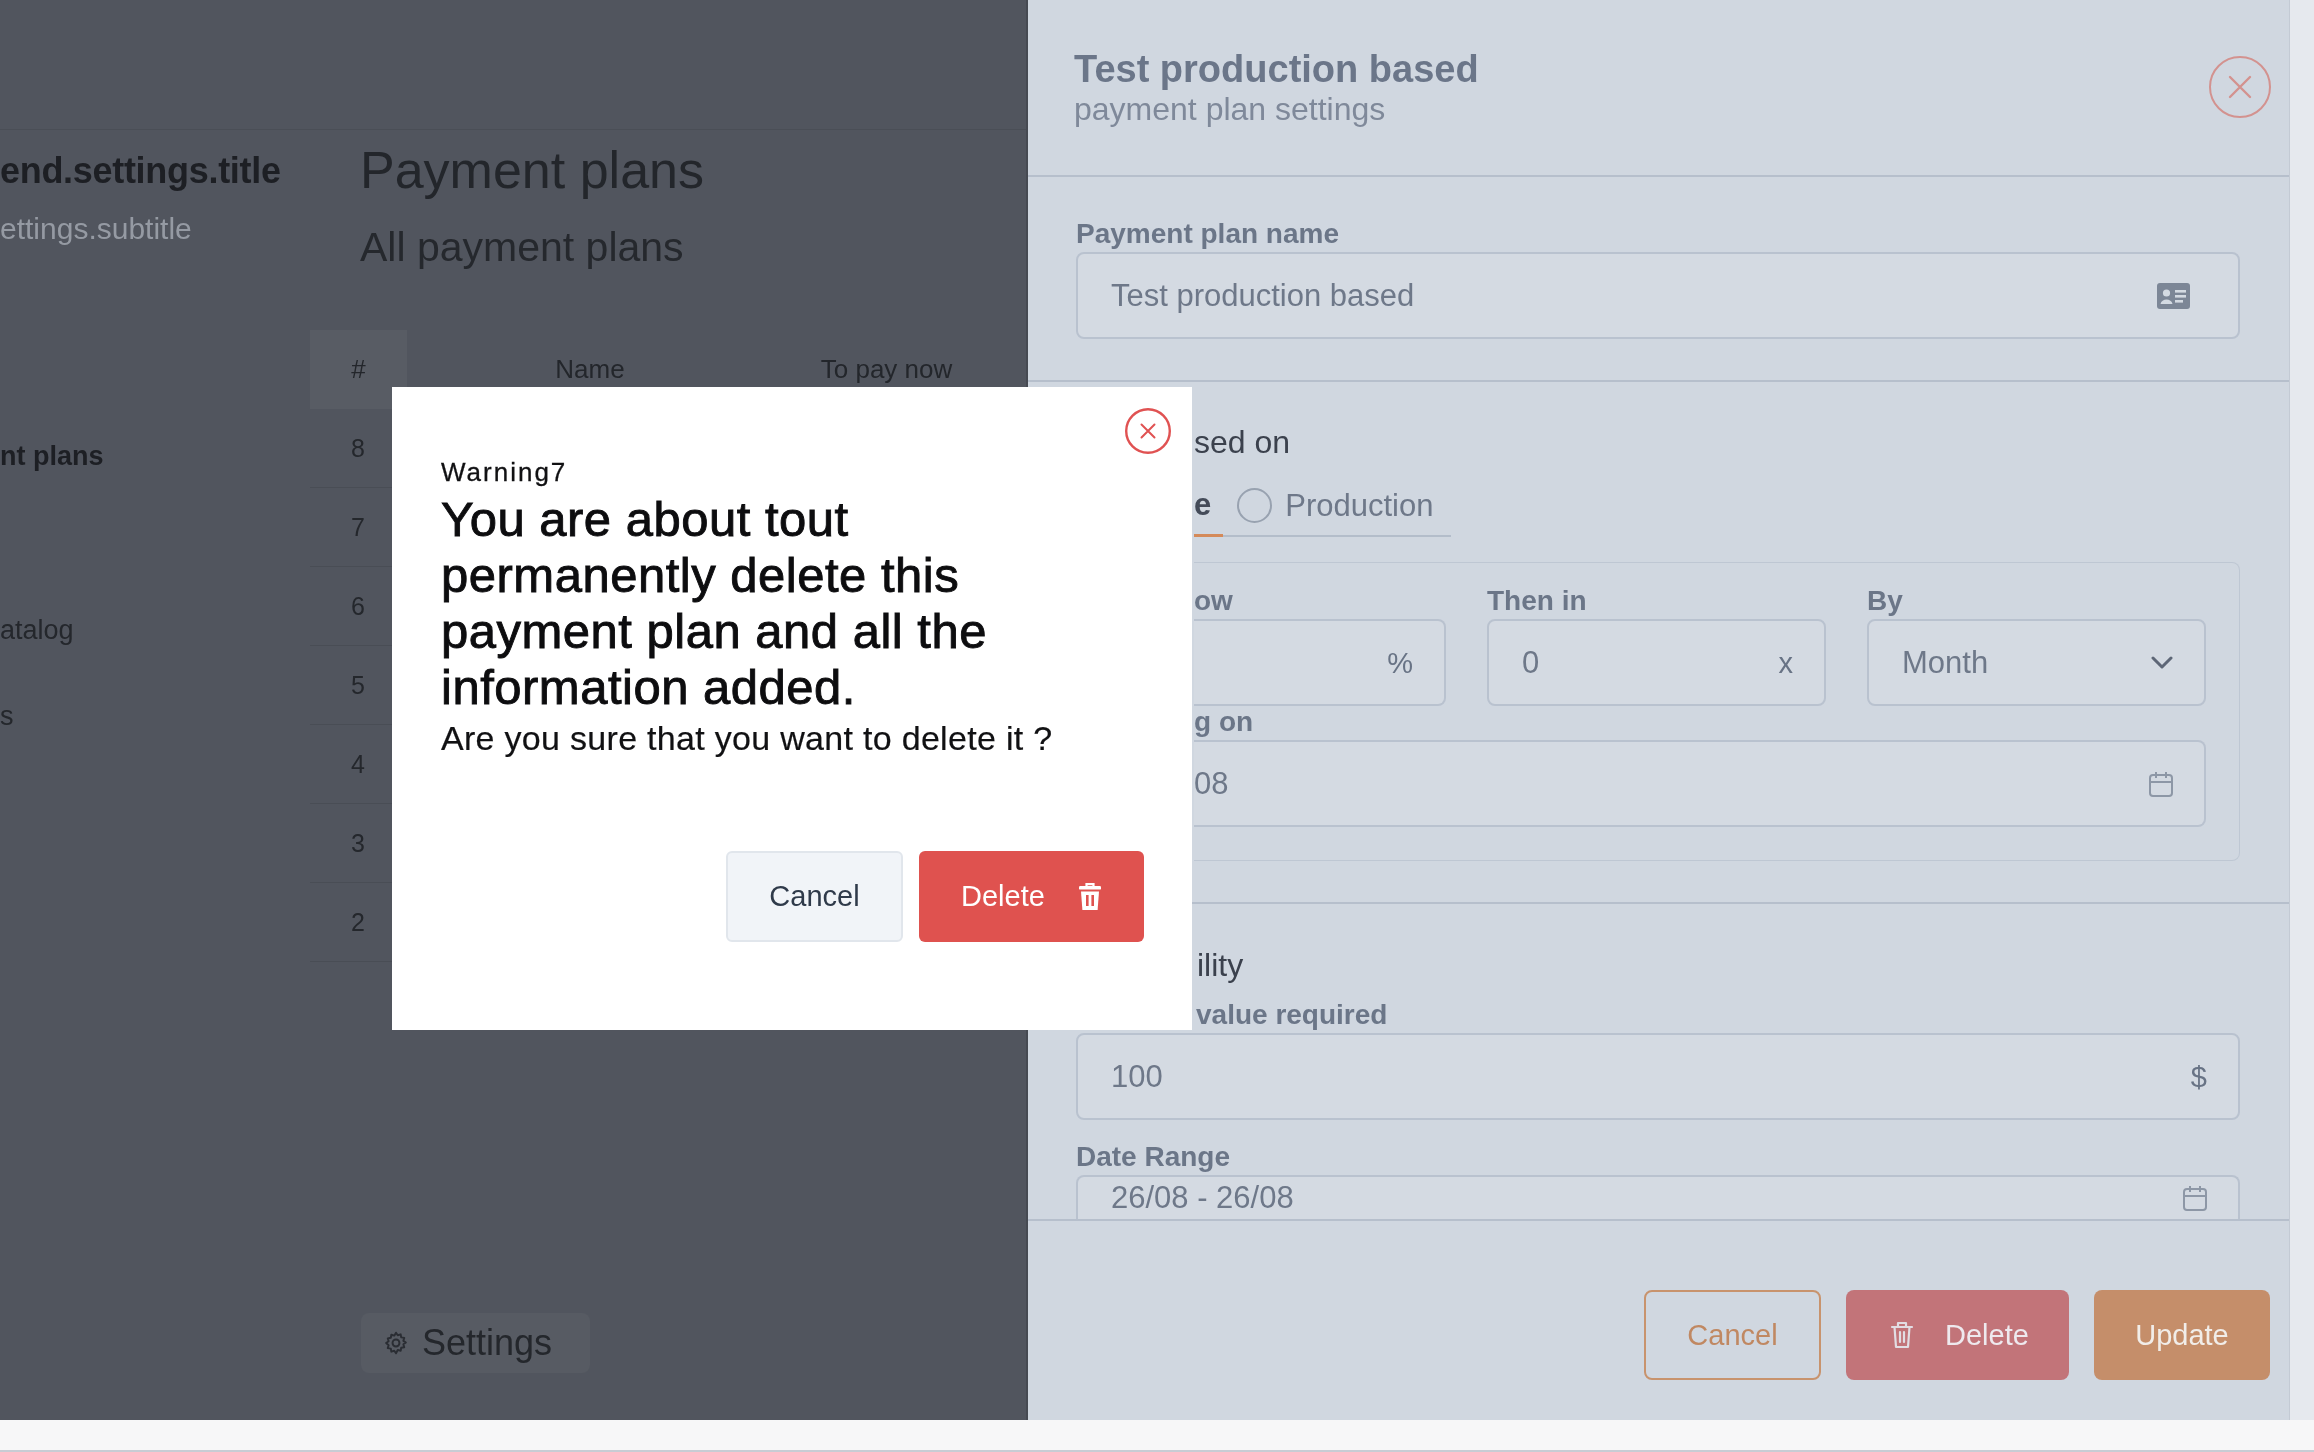 Image resolution: width=2314 pixels, height=1452 pixels. Describe the element at coordinates (1400, 663) in the screenshot. I see `unit-label: %` at that location.